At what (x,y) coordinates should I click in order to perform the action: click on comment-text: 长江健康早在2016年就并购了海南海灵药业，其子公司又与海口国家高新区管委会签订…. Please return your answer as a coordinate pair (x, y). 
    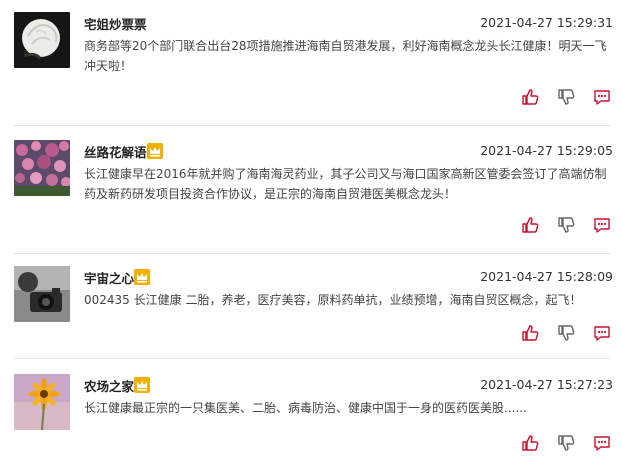
    Looking at the image, I should click on (345, 184).